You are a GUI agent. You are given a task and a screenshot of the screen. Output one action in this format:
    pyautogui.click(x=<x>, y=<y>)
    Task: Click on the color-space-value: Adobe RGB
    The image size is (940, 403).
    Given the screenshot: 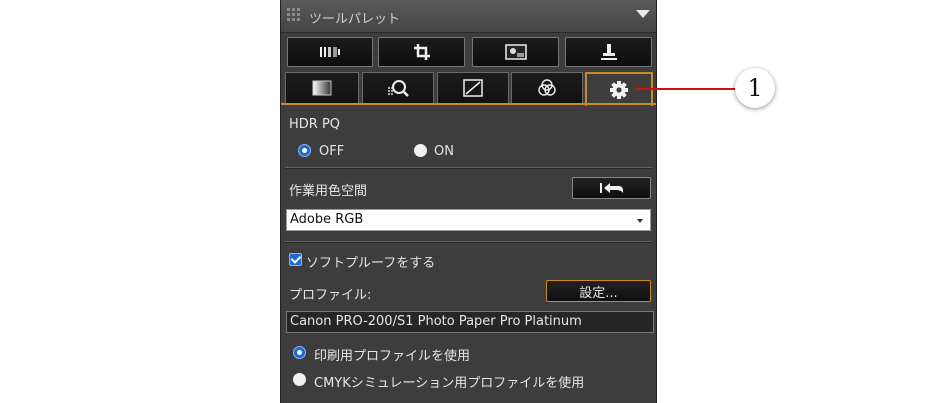 What is the action you would take?
    pyautogui.click(x=327, y=219)
    